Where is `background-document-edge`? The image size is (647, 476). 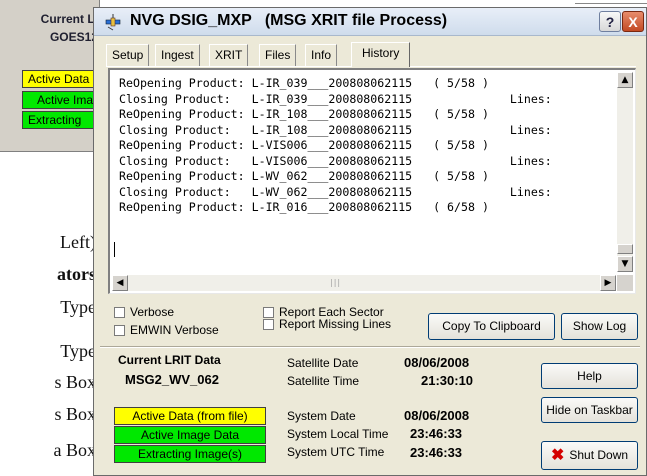 background-document-edge is located at coordinates (611, 2).